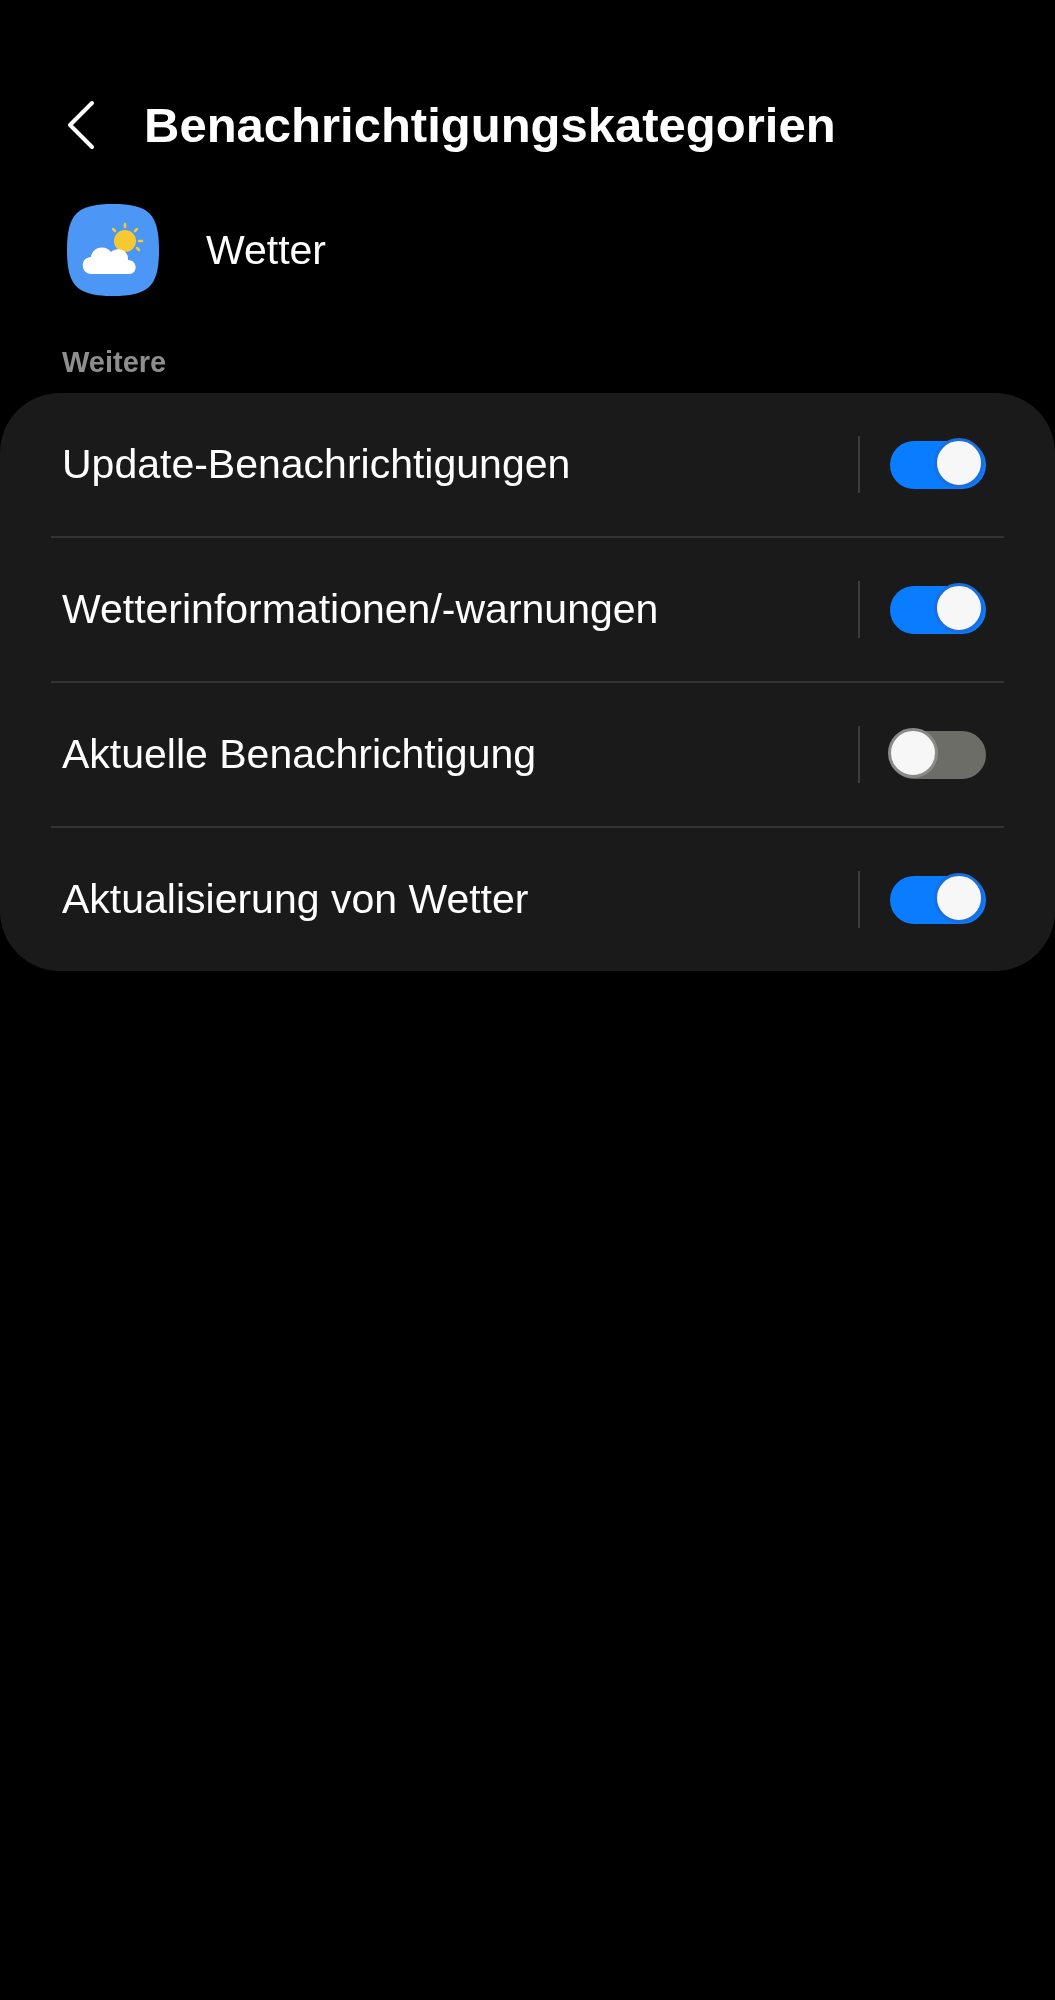 The image size is (1055, 2000). I want to click on category-label: Aktualisierung von Wetter, so click(296, 899).